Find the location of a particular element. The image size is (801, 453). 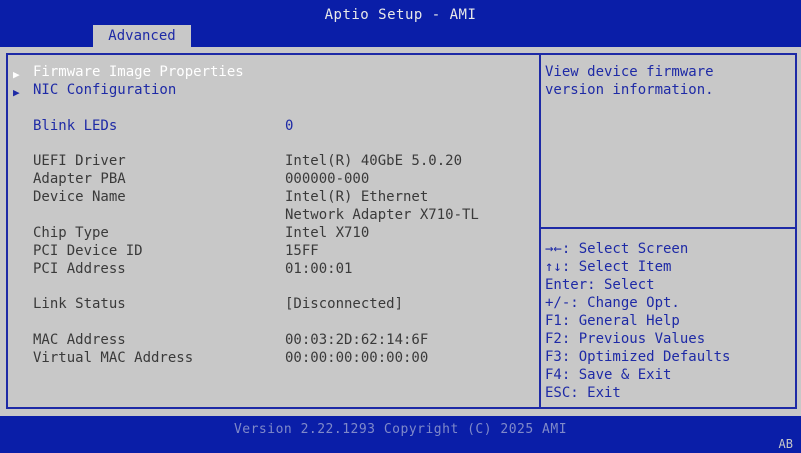

help-line: version information. is located at coordinates (629, 90).